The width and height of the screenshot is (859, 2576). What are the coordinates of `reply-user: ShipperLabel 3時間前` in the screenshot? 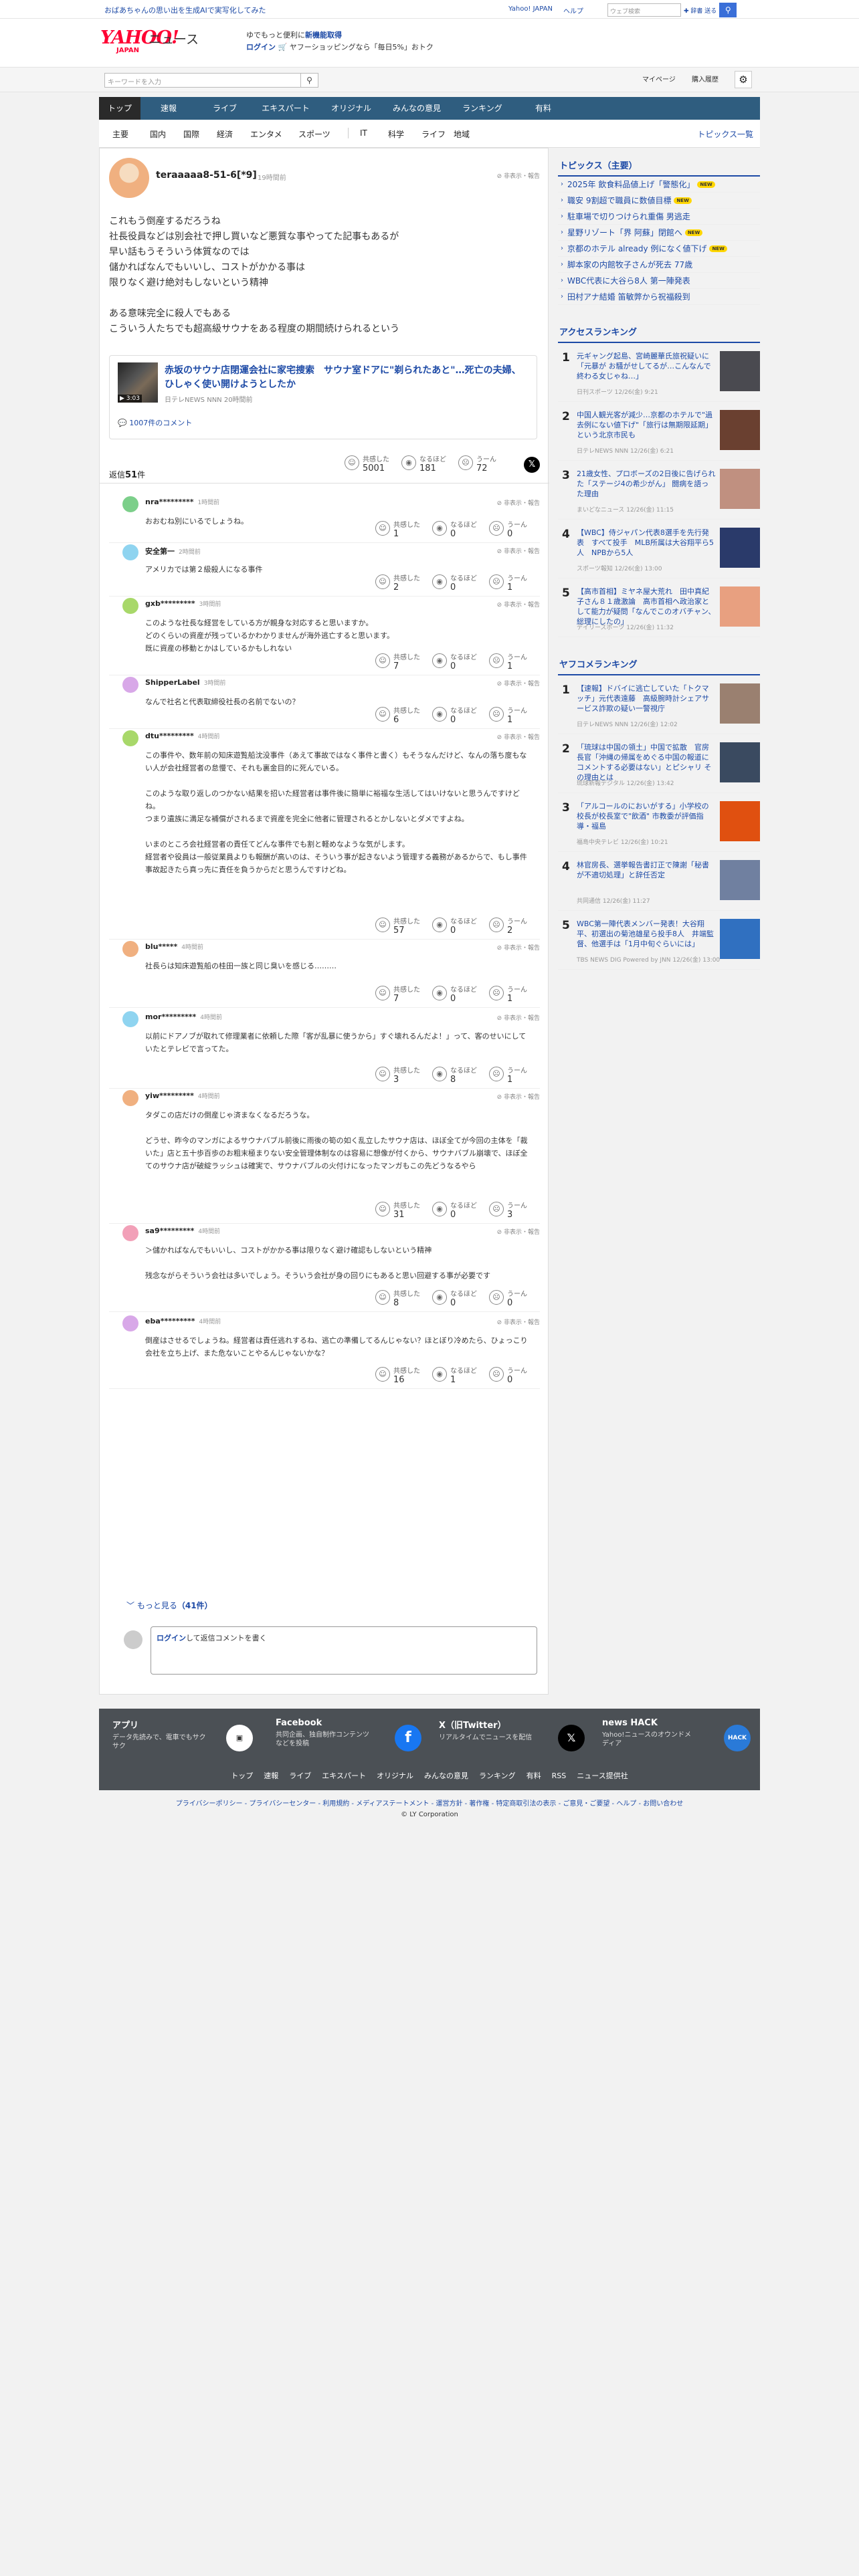 It's located at (185, 682).